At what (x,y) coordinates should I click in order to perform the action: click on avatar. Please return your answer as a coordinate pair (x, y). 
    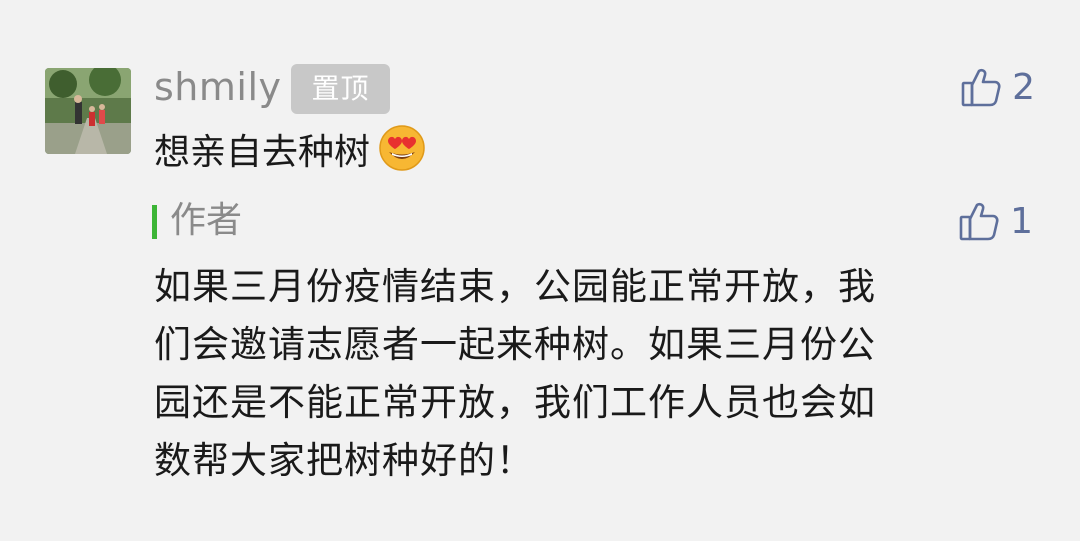
    Looking at the image, I should click on (88, 111).